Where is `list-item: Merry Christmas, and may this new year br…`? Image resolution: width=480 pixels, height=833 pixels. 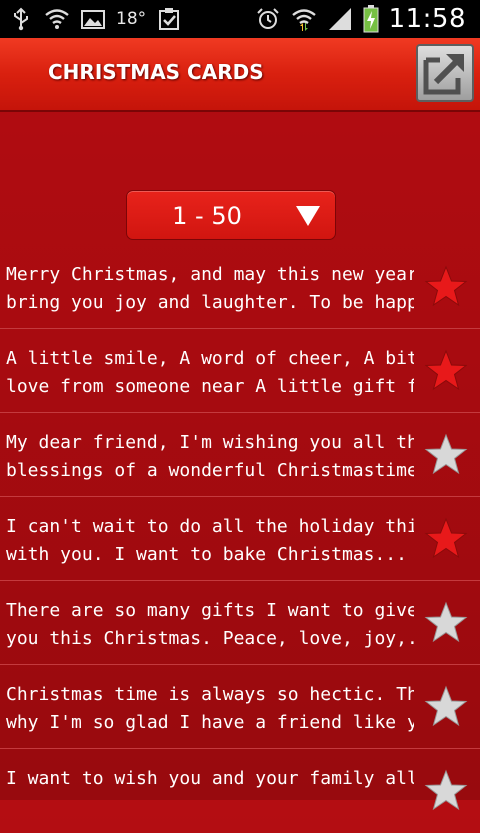 list-item: Merry Christmas, and may this new year br… is located at coordinates (240, 287).